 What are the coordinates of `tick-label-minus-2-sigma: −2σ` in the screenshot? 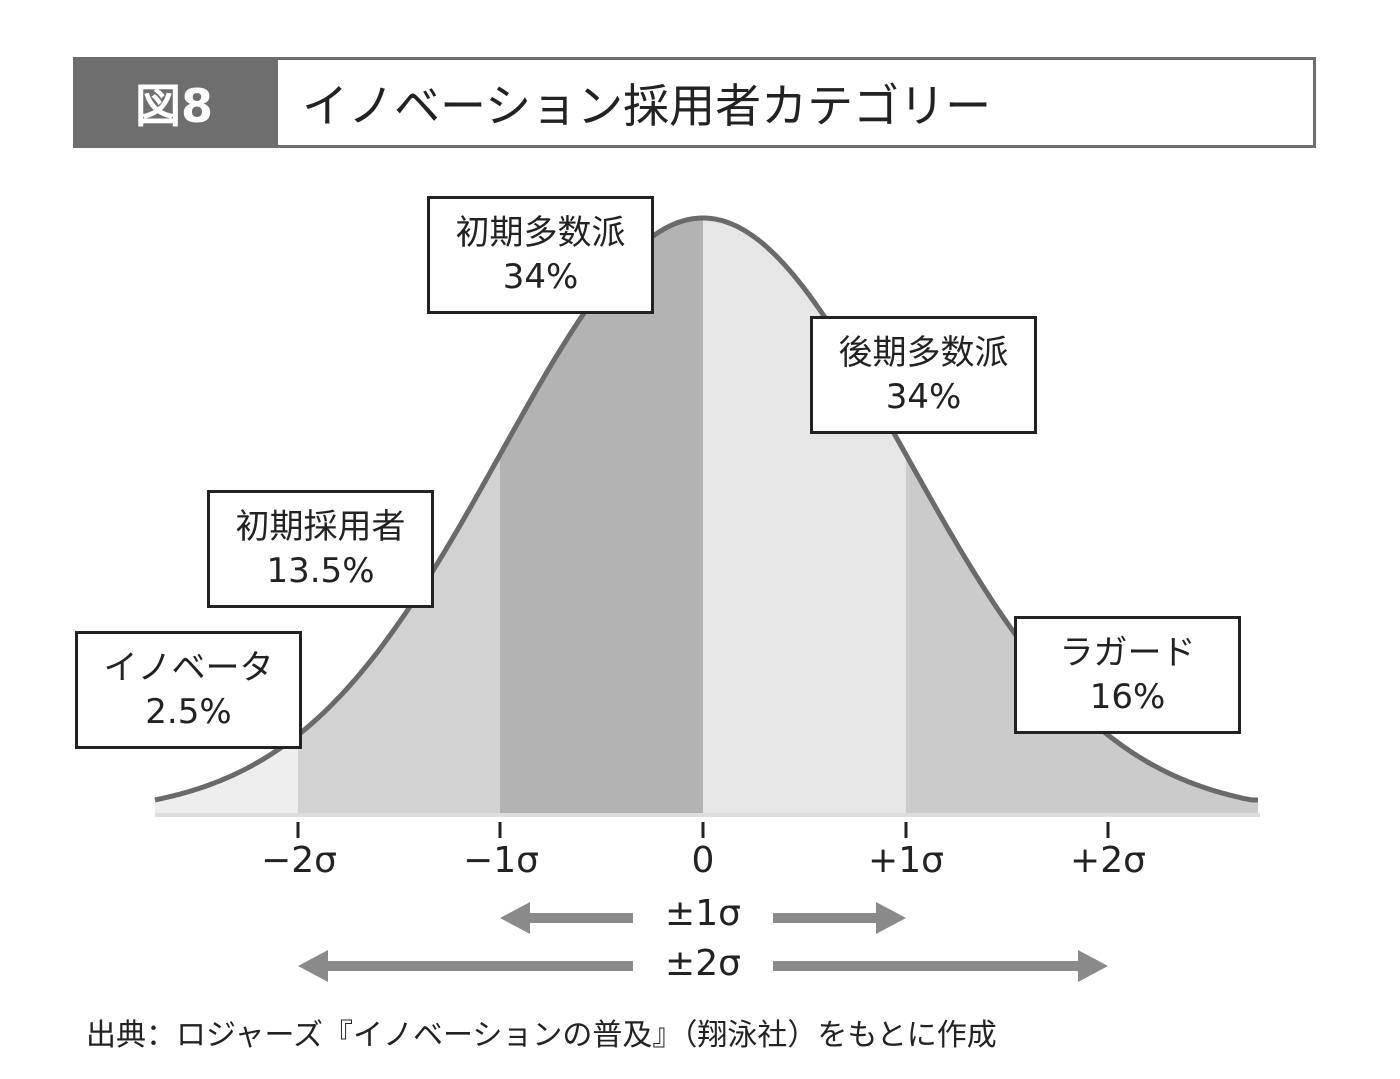 It's located at (299, 860).